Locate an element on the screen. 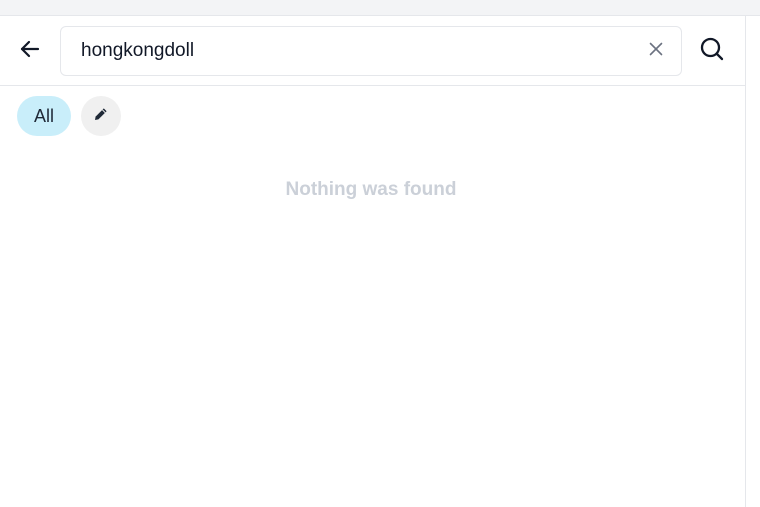 The height and width of the screenshot is (507, 760). filter-chip-all: All is located at coordinates (44, 116).